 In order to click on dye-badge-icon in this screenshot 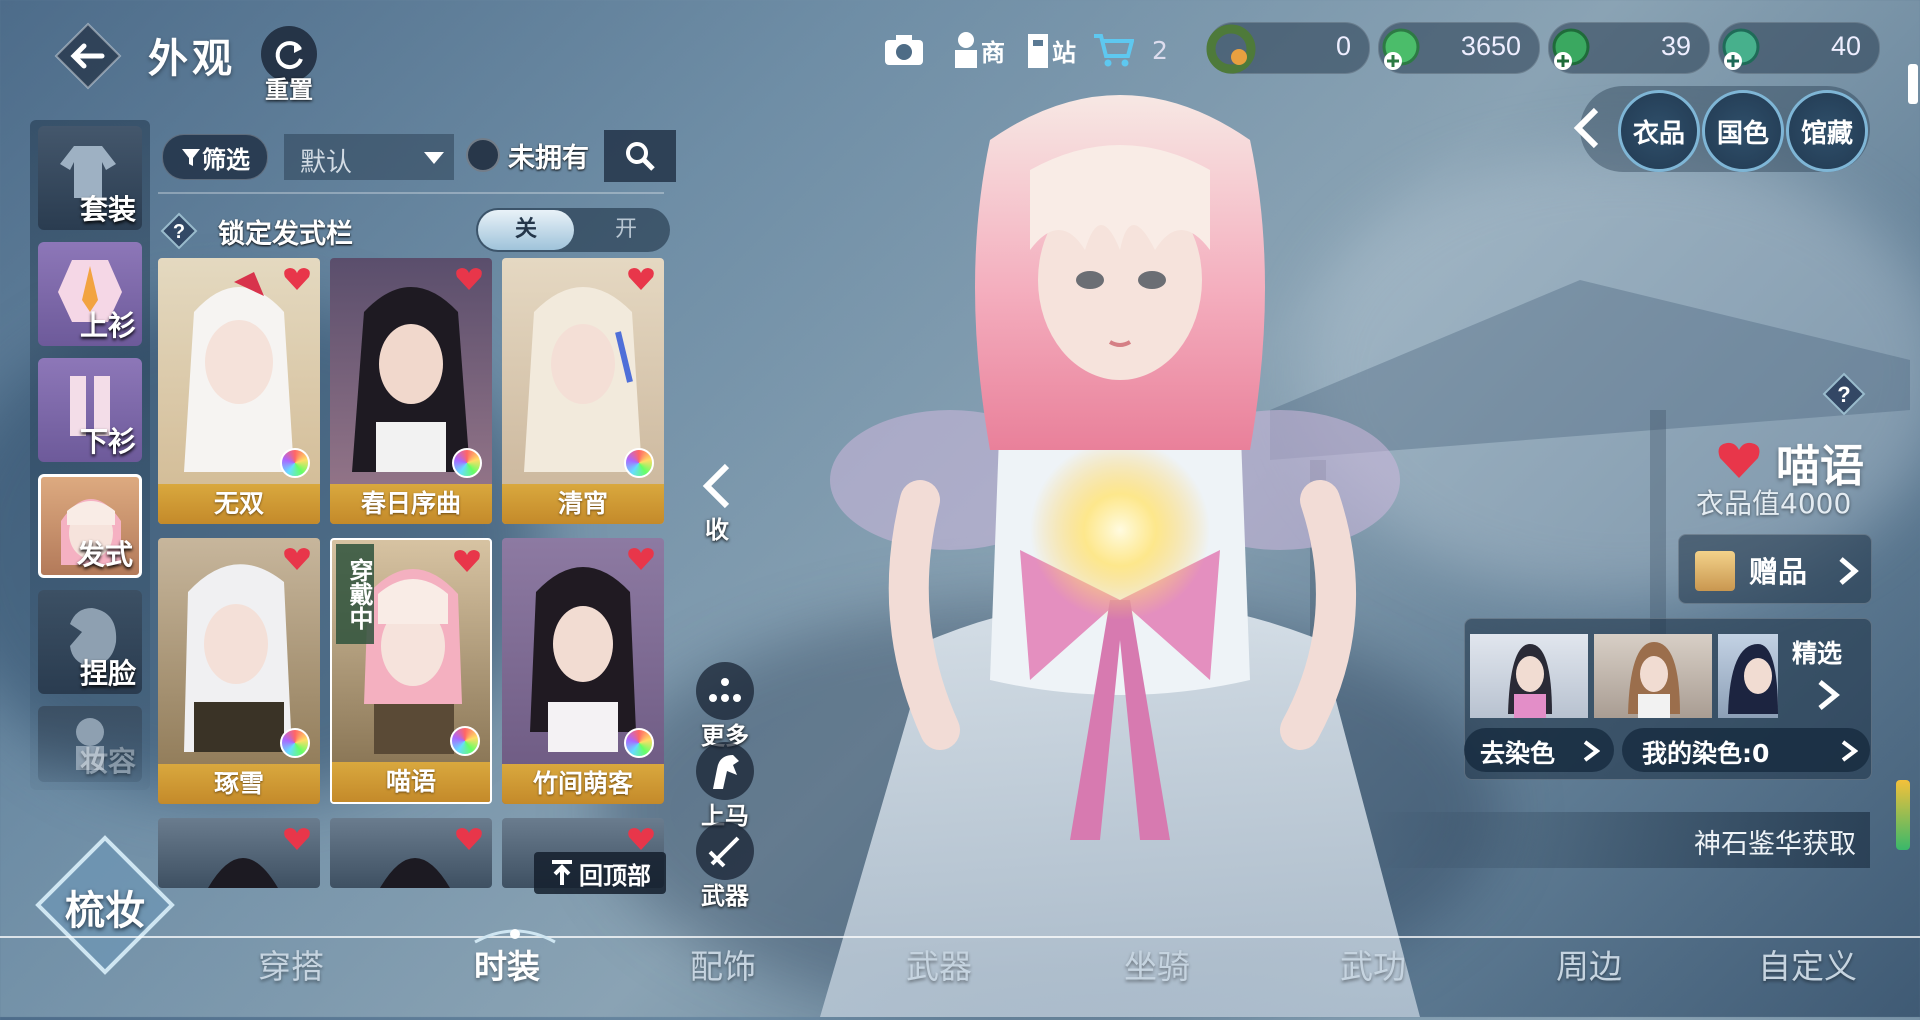, I will do `click(639, 463)`.